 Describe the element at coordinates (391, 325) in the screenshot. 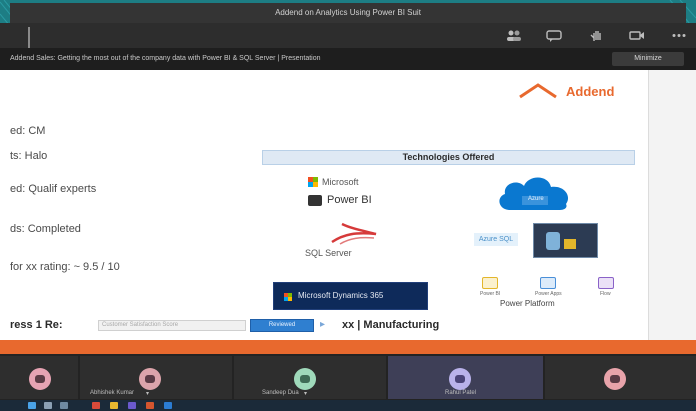

I see `bottom-line-suffix: xx | Manufacturing` at that location.